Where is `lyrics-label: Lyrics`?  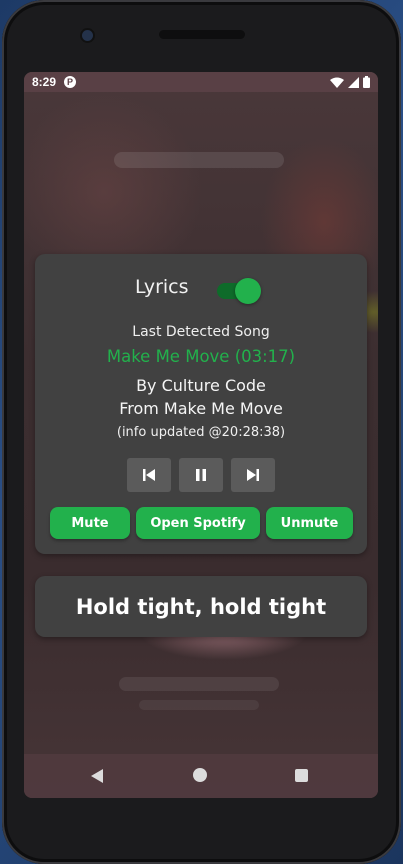 lyrics-label: Lyrics is located at coordinates (162, 287).